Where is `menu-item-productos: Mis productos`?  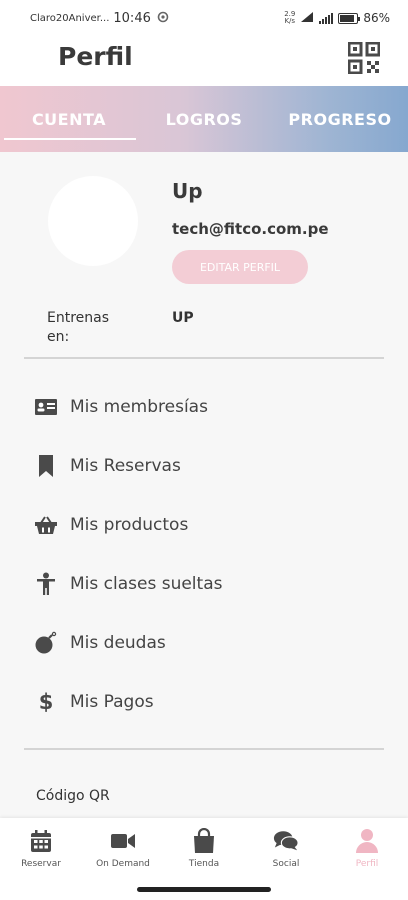 menu-item-productos: Mis productos is located at coordinates (209, 525).